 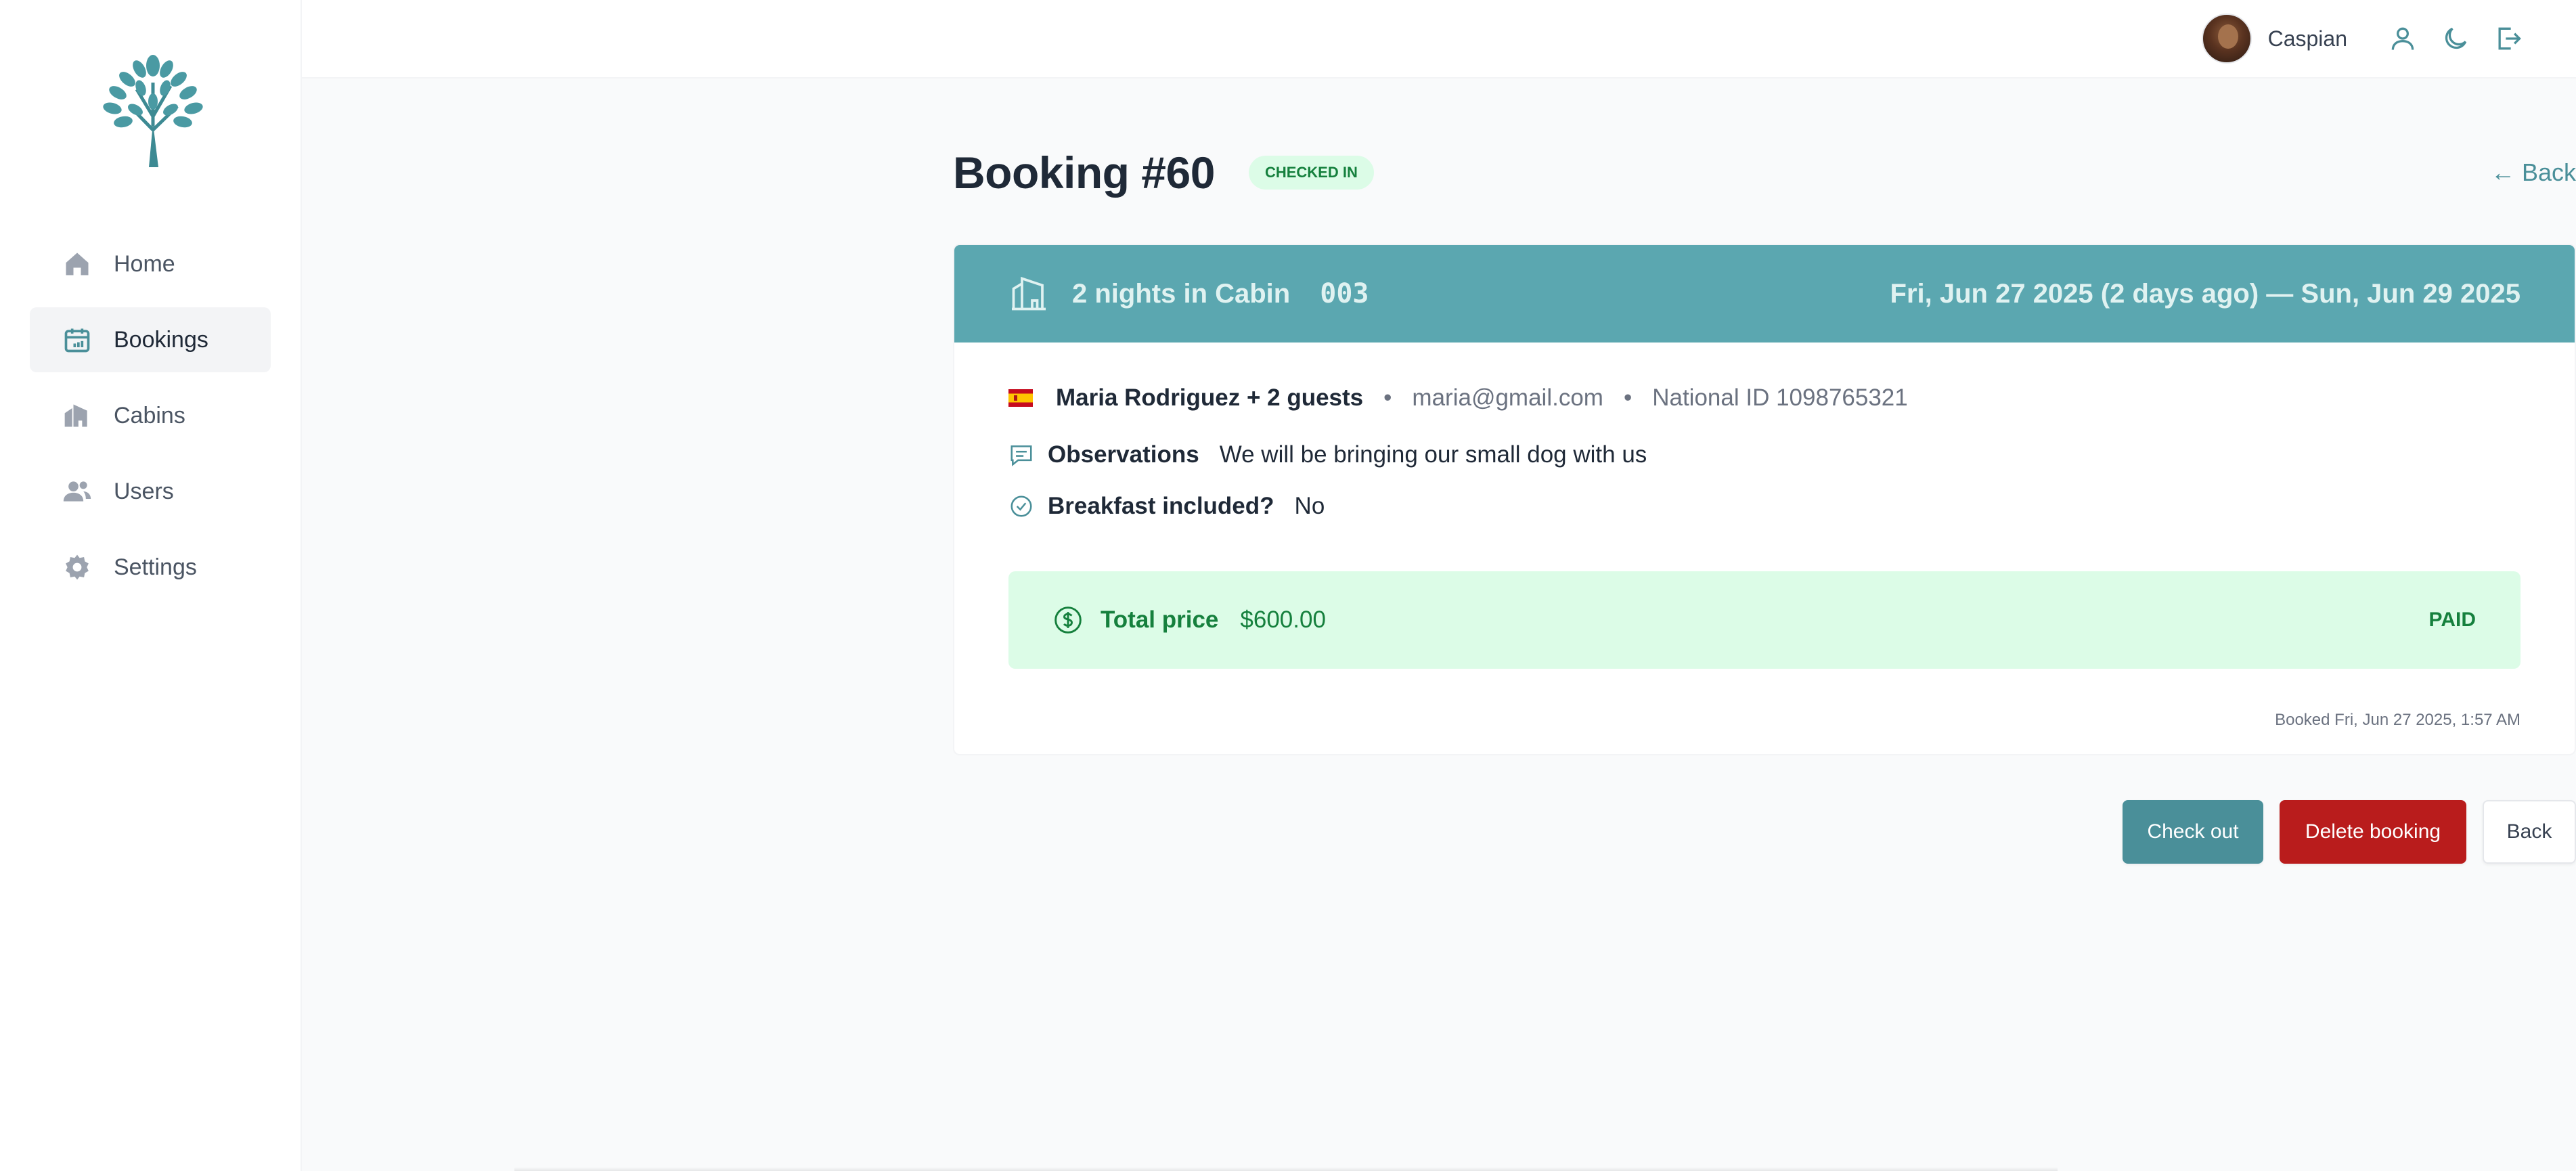 I want to click on back-link: ← Back, so click(x=2533, y=172).